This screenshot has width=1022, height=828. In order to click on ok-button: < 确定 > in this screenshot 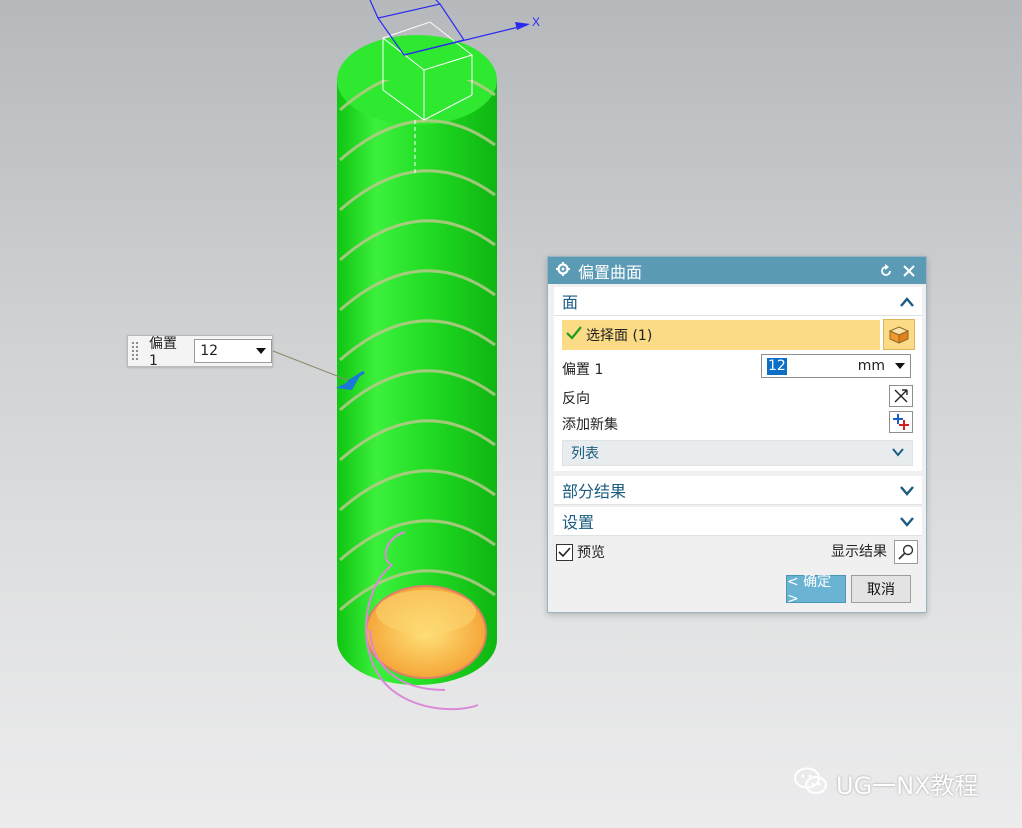, I will do `click(816, 590)`.